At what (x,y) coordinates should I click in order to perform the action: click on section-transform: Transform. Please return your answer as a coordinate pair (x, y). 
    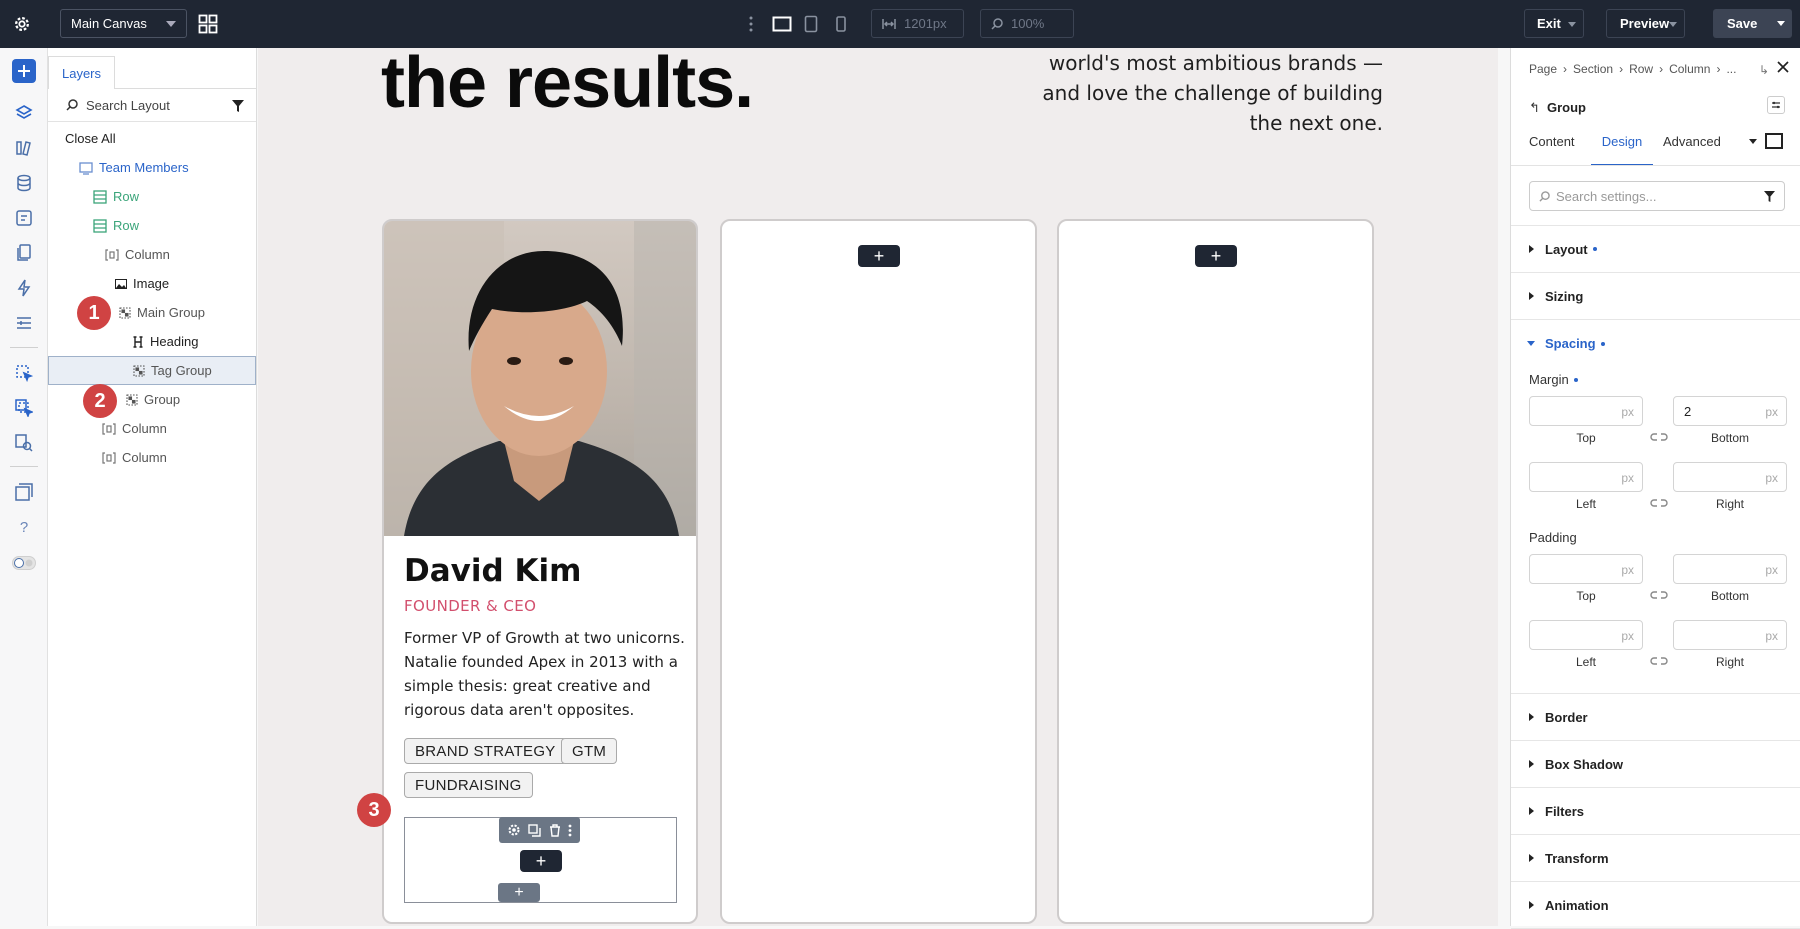
    Looking at the image, I should click on (1655, 858).